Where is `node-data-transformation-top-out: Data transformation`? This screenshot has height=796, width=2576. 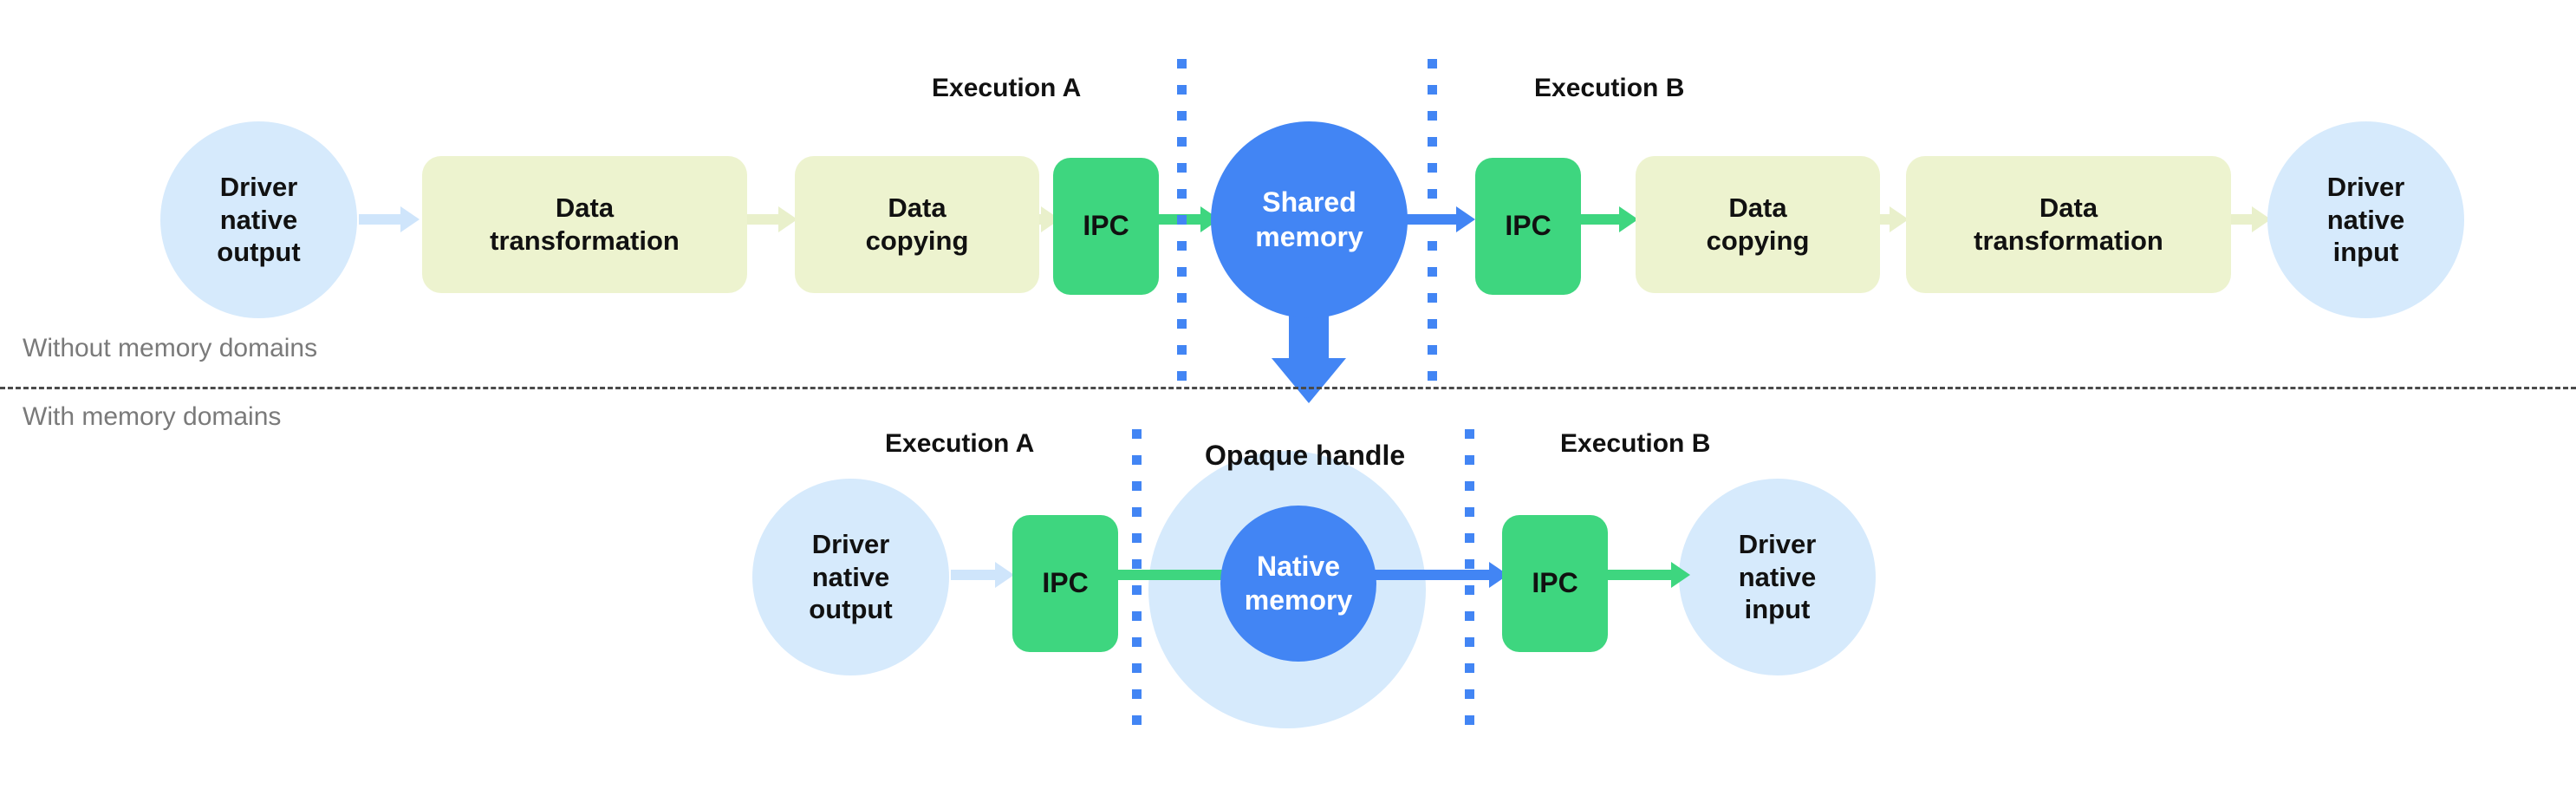 node-data-transformation-top-out: Data transformation is located at coordinates (584, 224).